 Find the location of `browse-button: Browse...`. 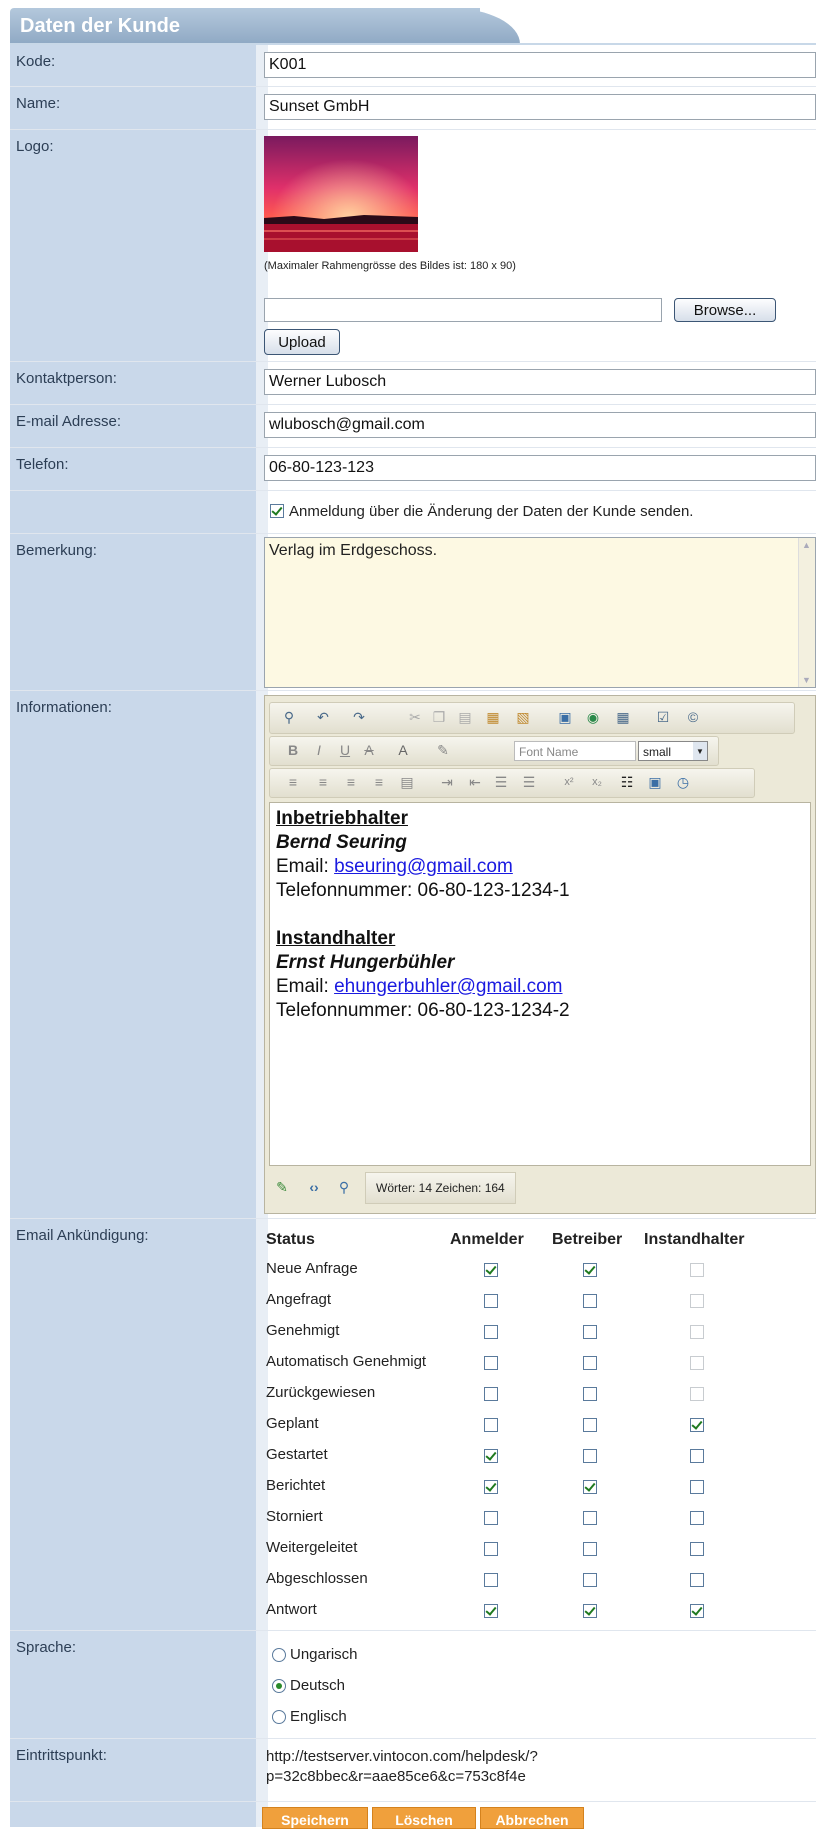

browse-button: Browse... is located at coordinates (725, 310).